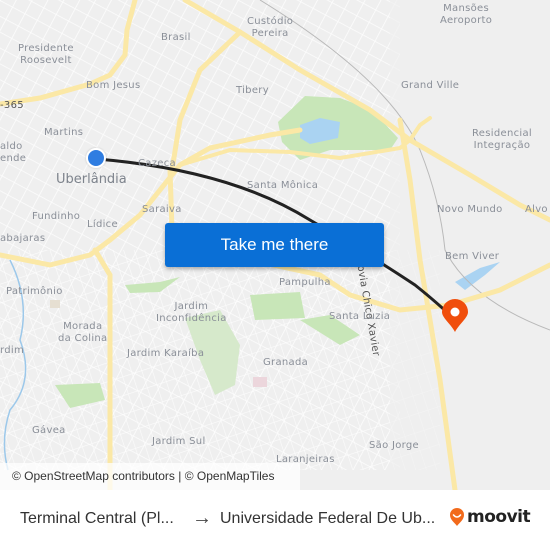 This screenshot has height=550, width=550. I want to click on take-me-there-button: Take me there, so click(274, 245).